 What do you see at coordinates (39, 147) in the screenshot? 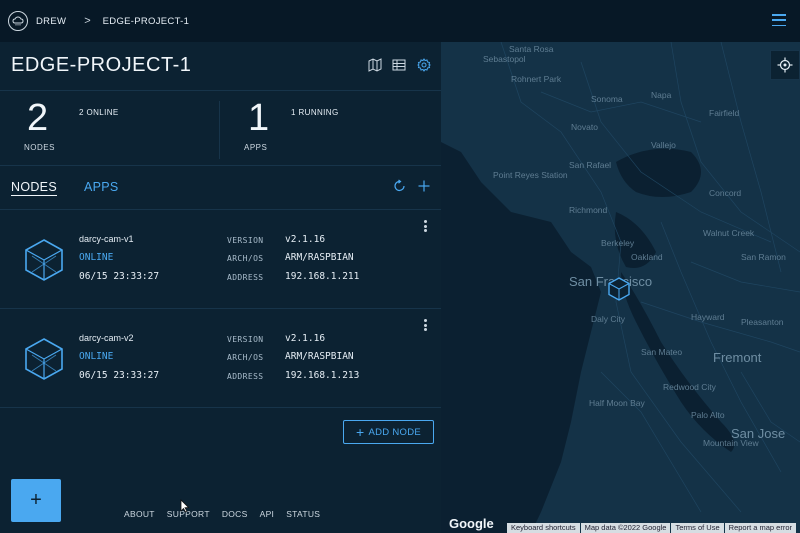
I see `nodes-count-label: NODES` at bounding box center [39, 147].